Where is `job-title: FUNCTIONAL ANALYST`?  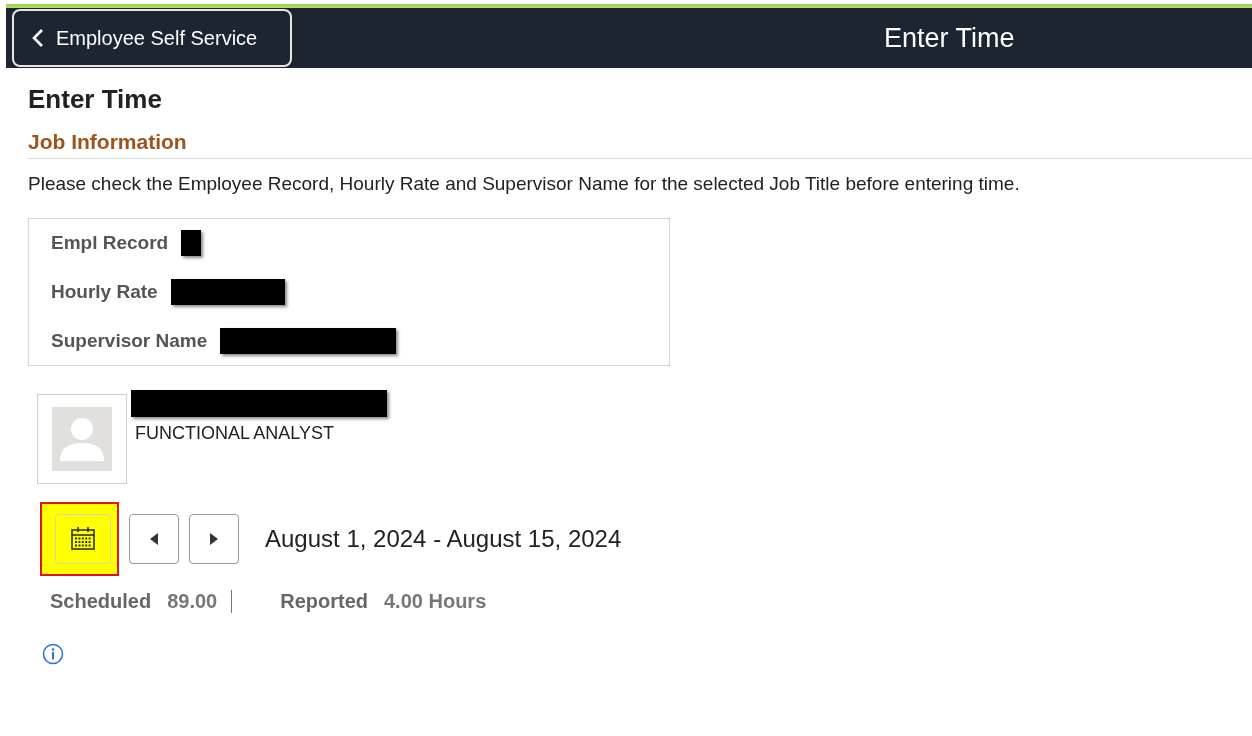 job-title: FUNCTIONAL ANALYST is located at coordinates (235, 433).